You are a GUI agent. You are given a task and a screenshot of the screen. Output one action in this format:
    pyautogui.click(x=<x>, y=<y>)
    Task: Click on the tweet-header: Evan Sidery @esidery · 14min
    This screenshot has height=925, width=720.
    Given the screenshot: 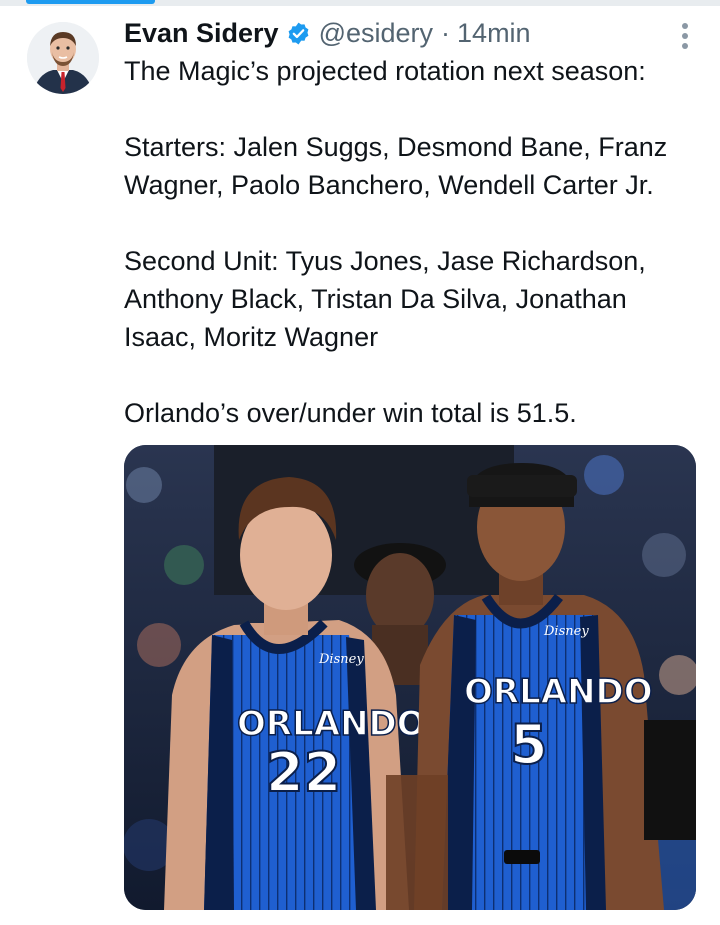 What is the action you would take?
    pyautogui.click(x=411, y=33)
    